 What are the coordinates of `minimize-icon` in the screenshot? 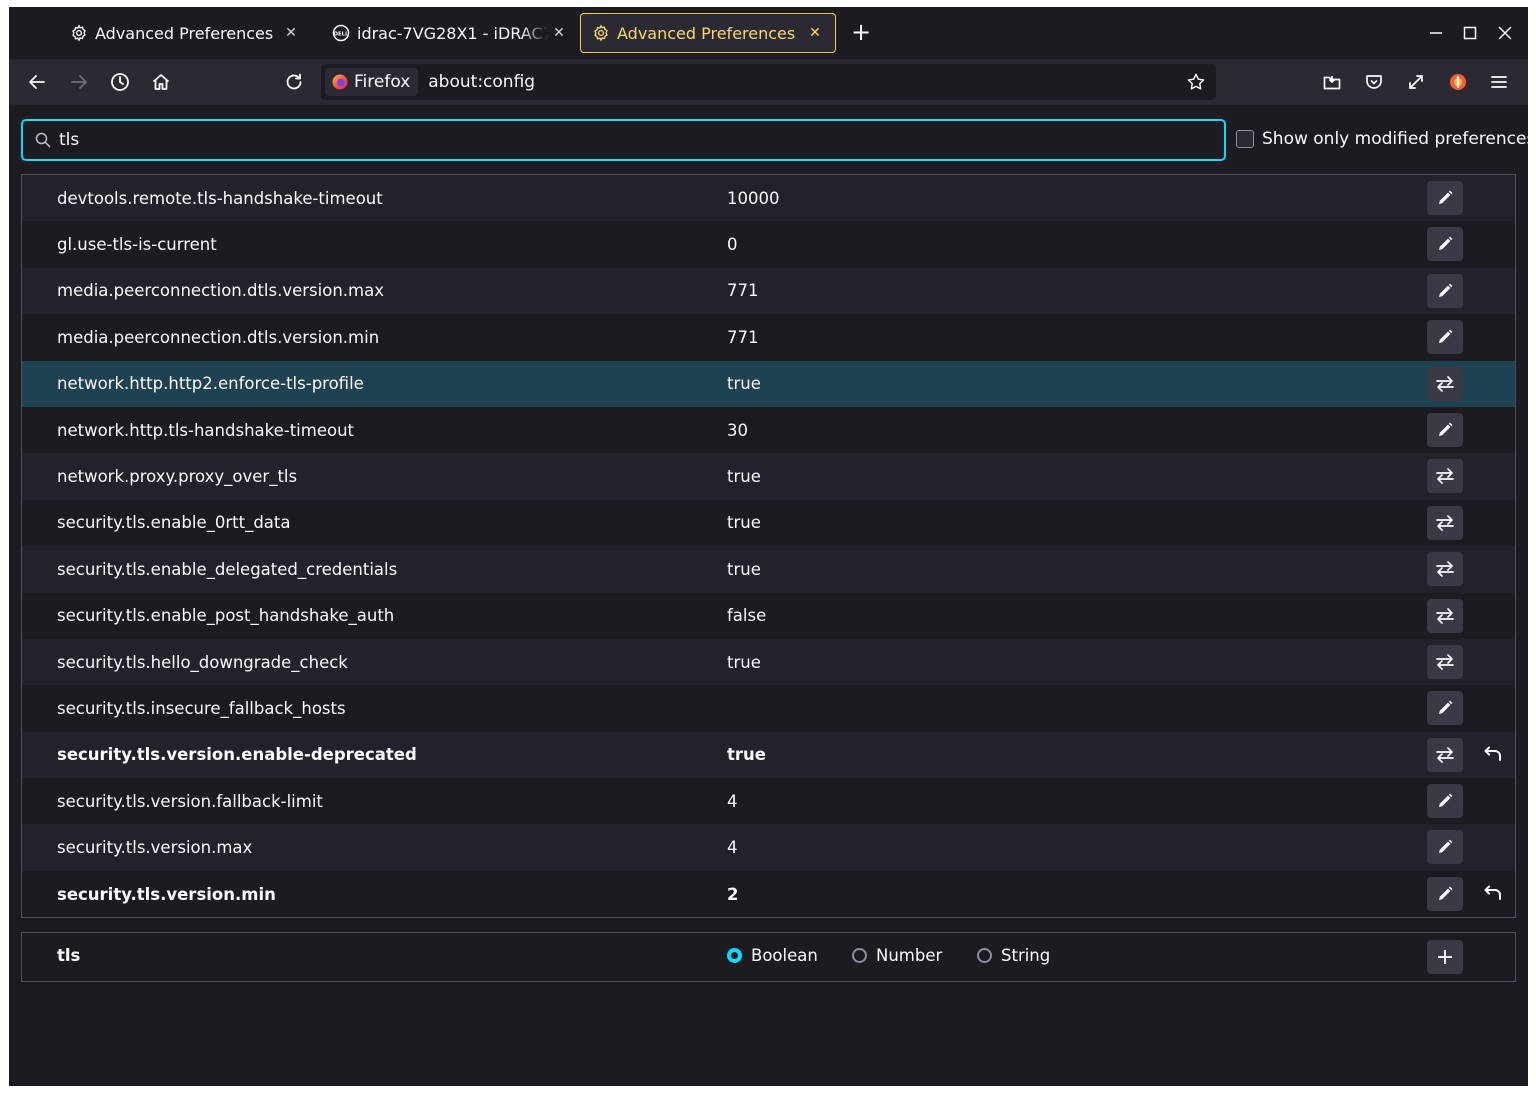 It's located at (1436, 33).